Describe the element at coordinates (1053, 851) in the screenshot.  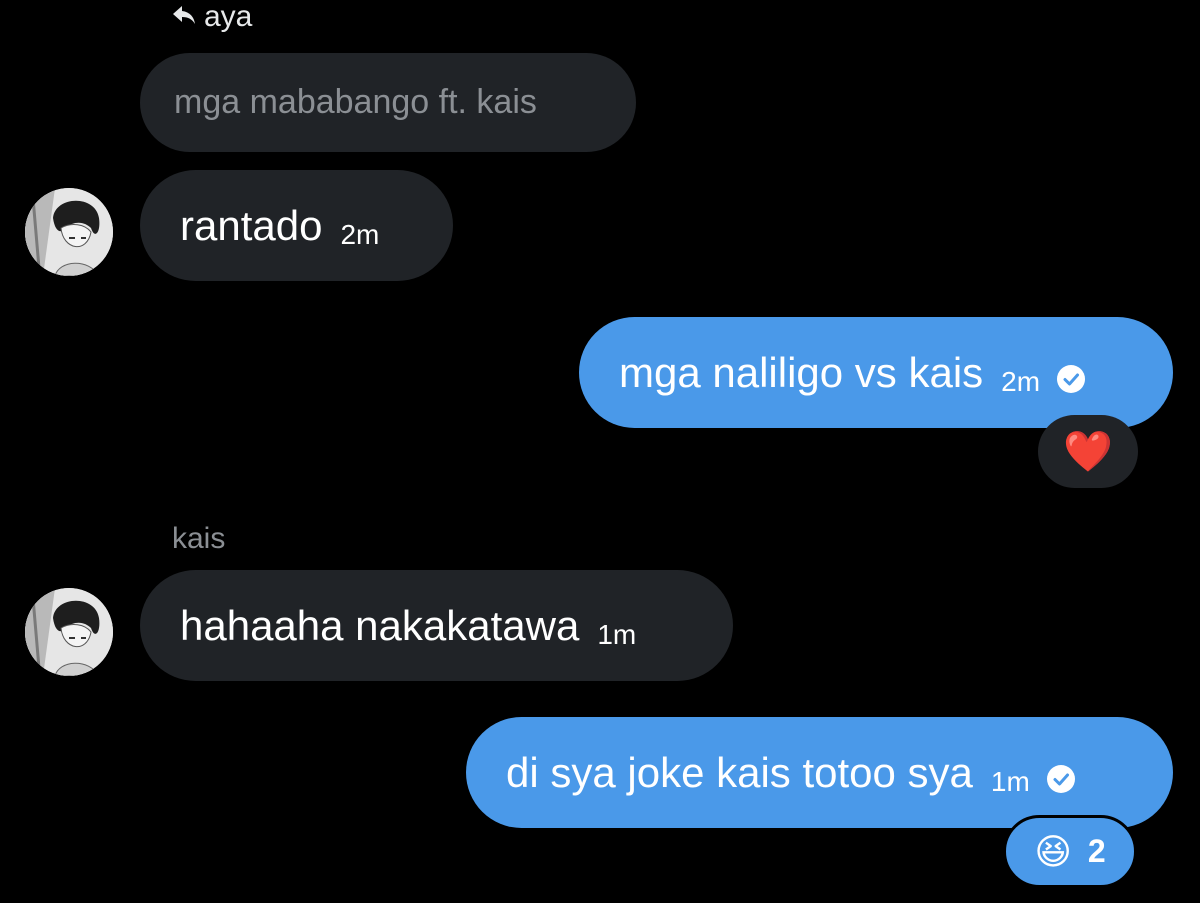
I see `laughing-face-icon: 😆` at that location.